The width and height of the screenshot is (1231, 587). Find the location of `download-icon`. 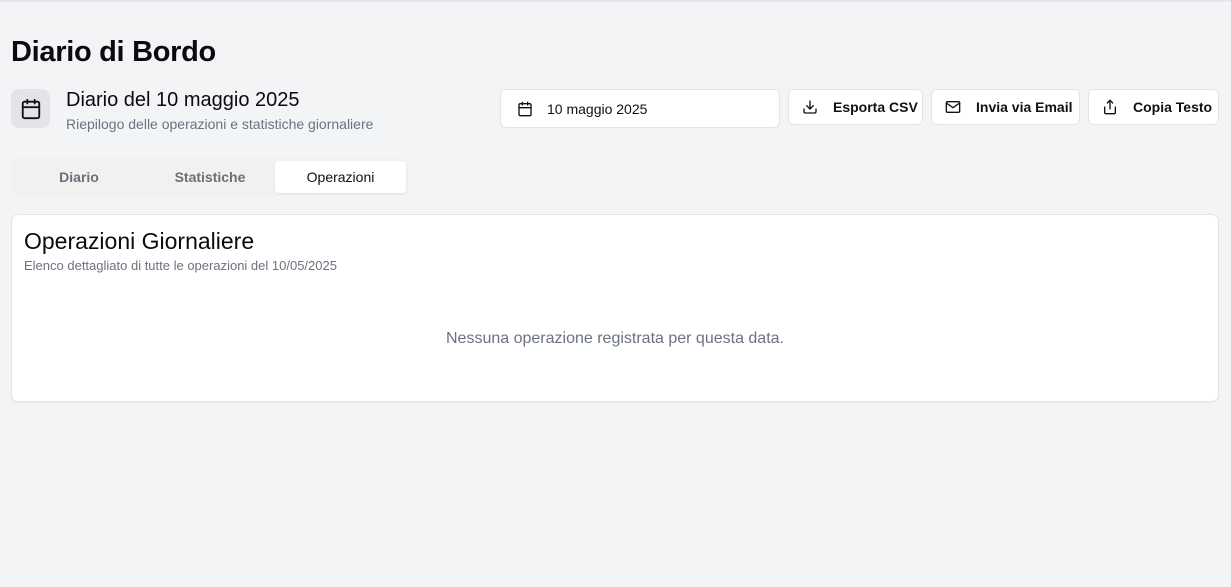

download-icon is located at coordinates (810, 107).